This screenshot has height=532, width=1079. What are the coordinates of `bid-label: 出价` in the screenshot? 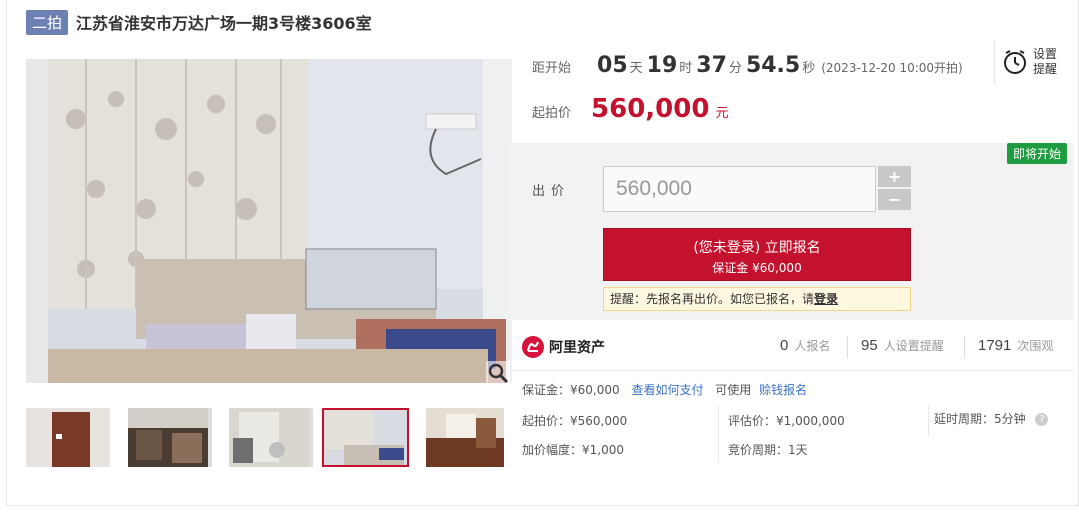 It's located at (551, 191).